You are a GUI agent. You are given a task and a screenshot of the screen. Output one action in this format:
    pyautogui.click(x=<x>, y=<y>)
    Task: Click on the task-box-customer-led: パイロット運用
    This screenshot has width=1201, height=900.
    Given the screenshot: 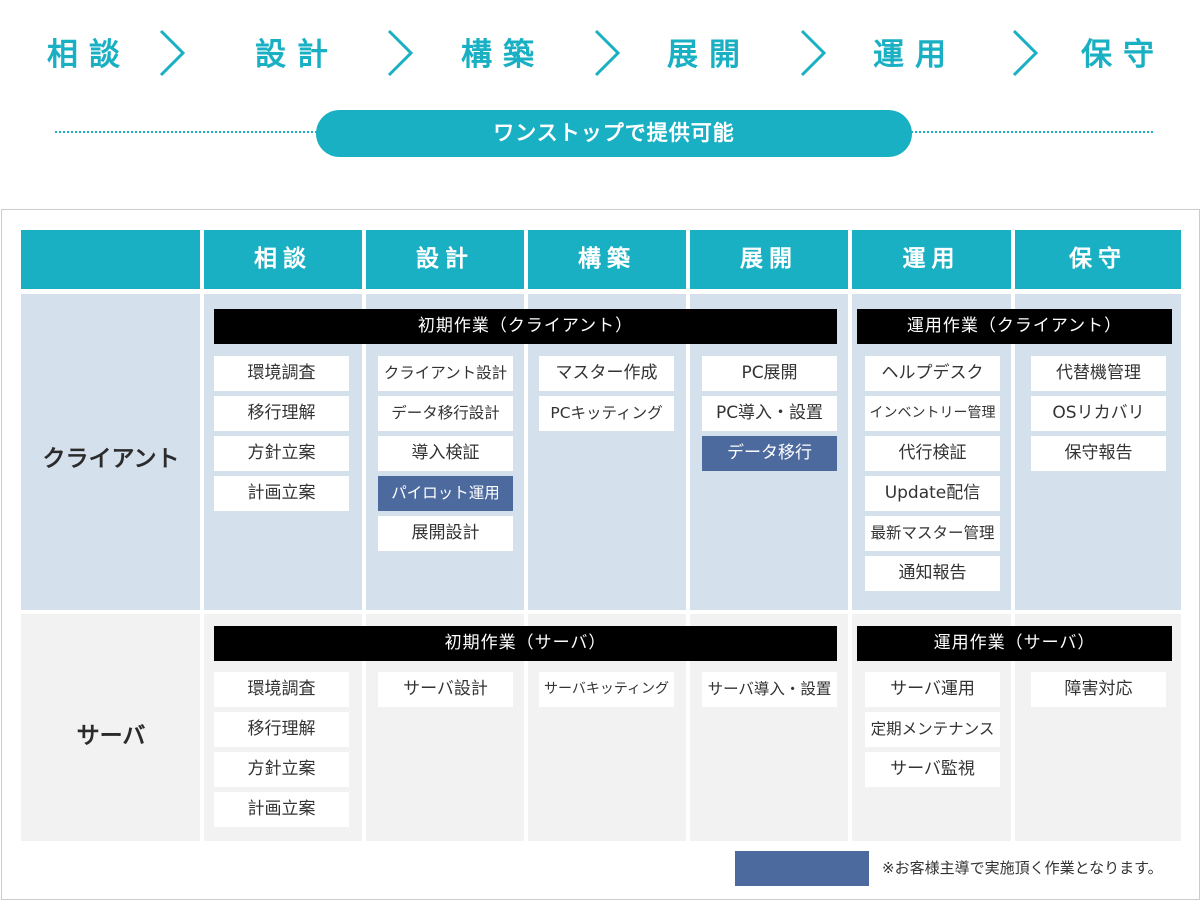 What is the action you would take?
    pyautogui.click(x=445, y=493)
    